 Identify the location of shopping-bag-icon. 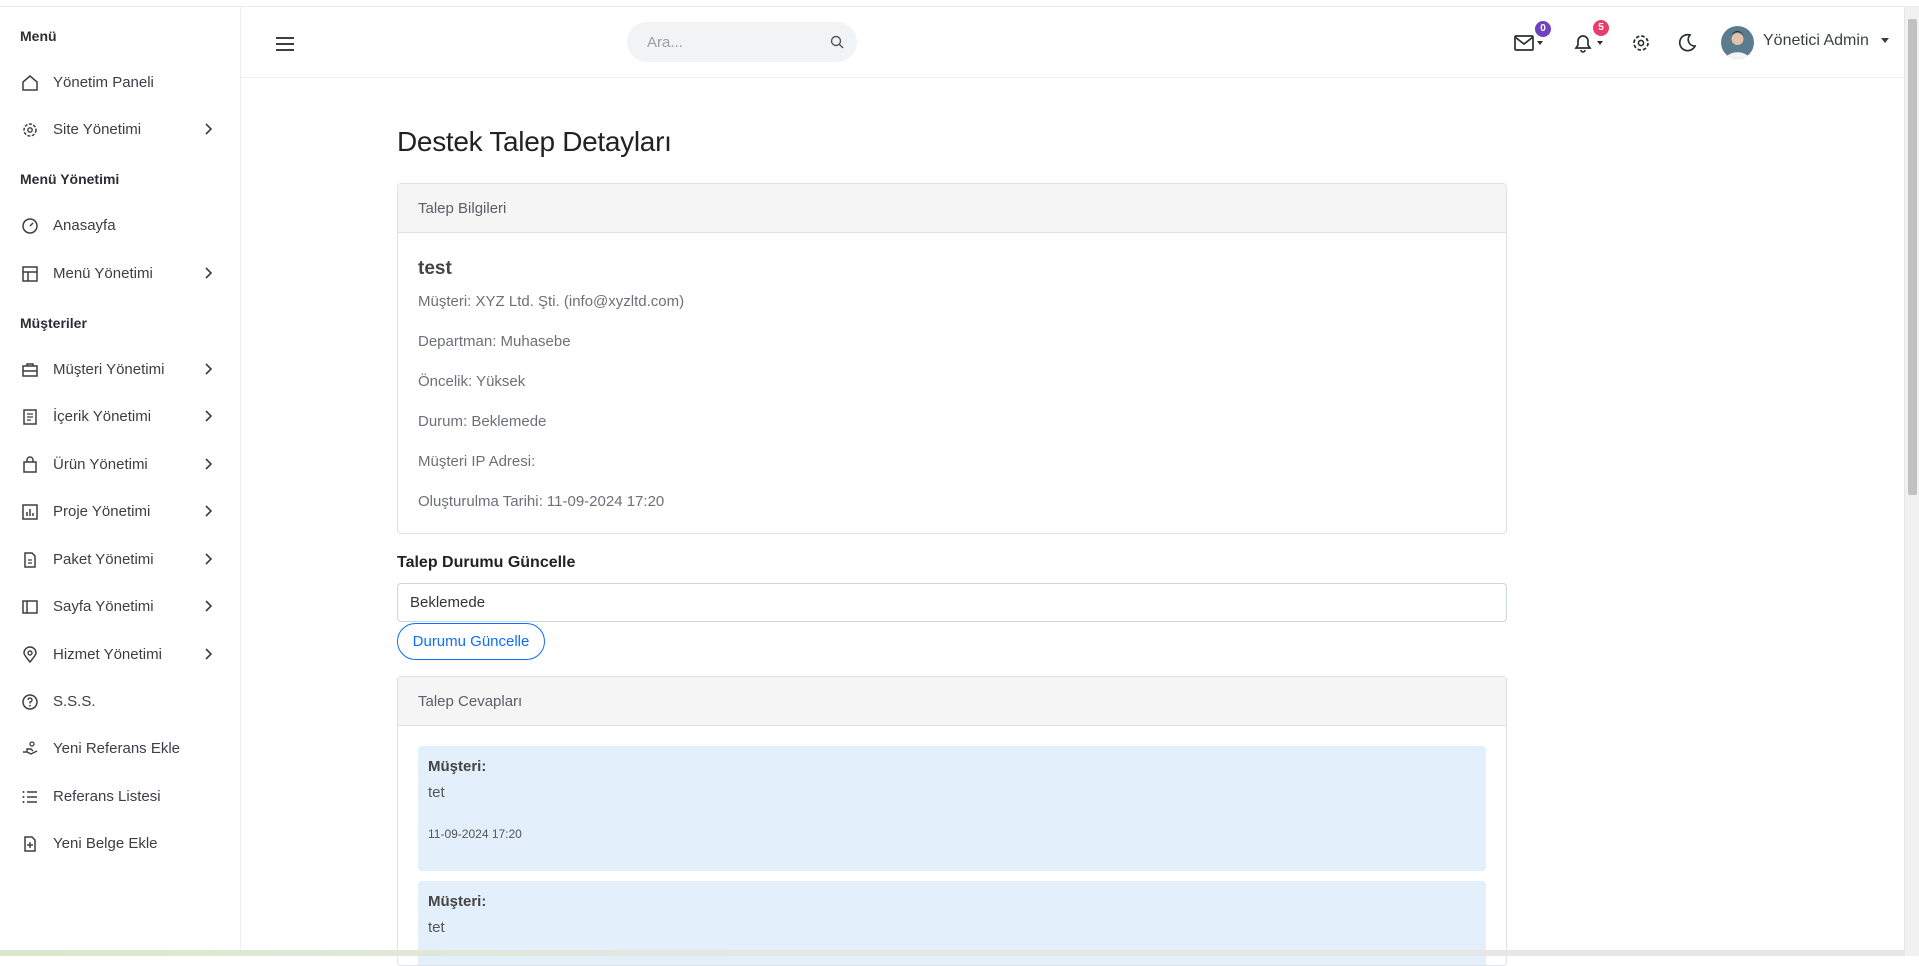
(30, 464).